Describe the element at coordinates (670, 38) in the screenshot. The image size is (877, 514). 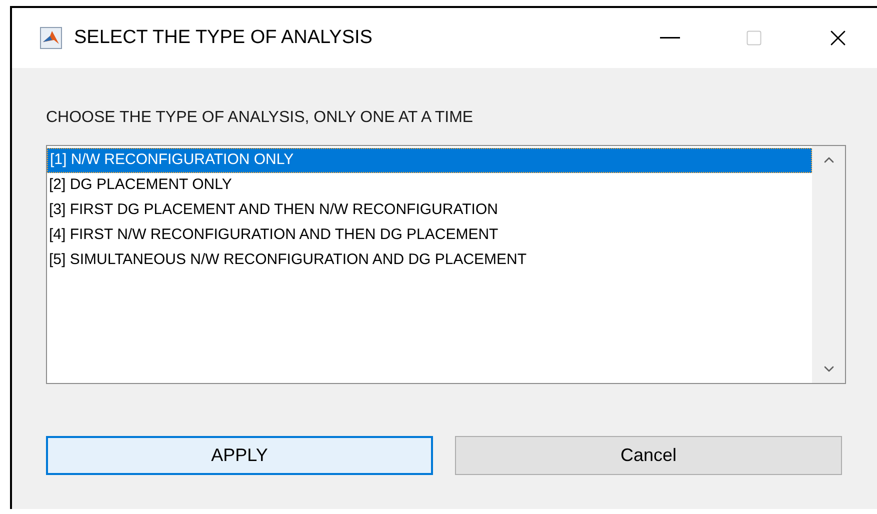
I see `minimize-icon` at that location.